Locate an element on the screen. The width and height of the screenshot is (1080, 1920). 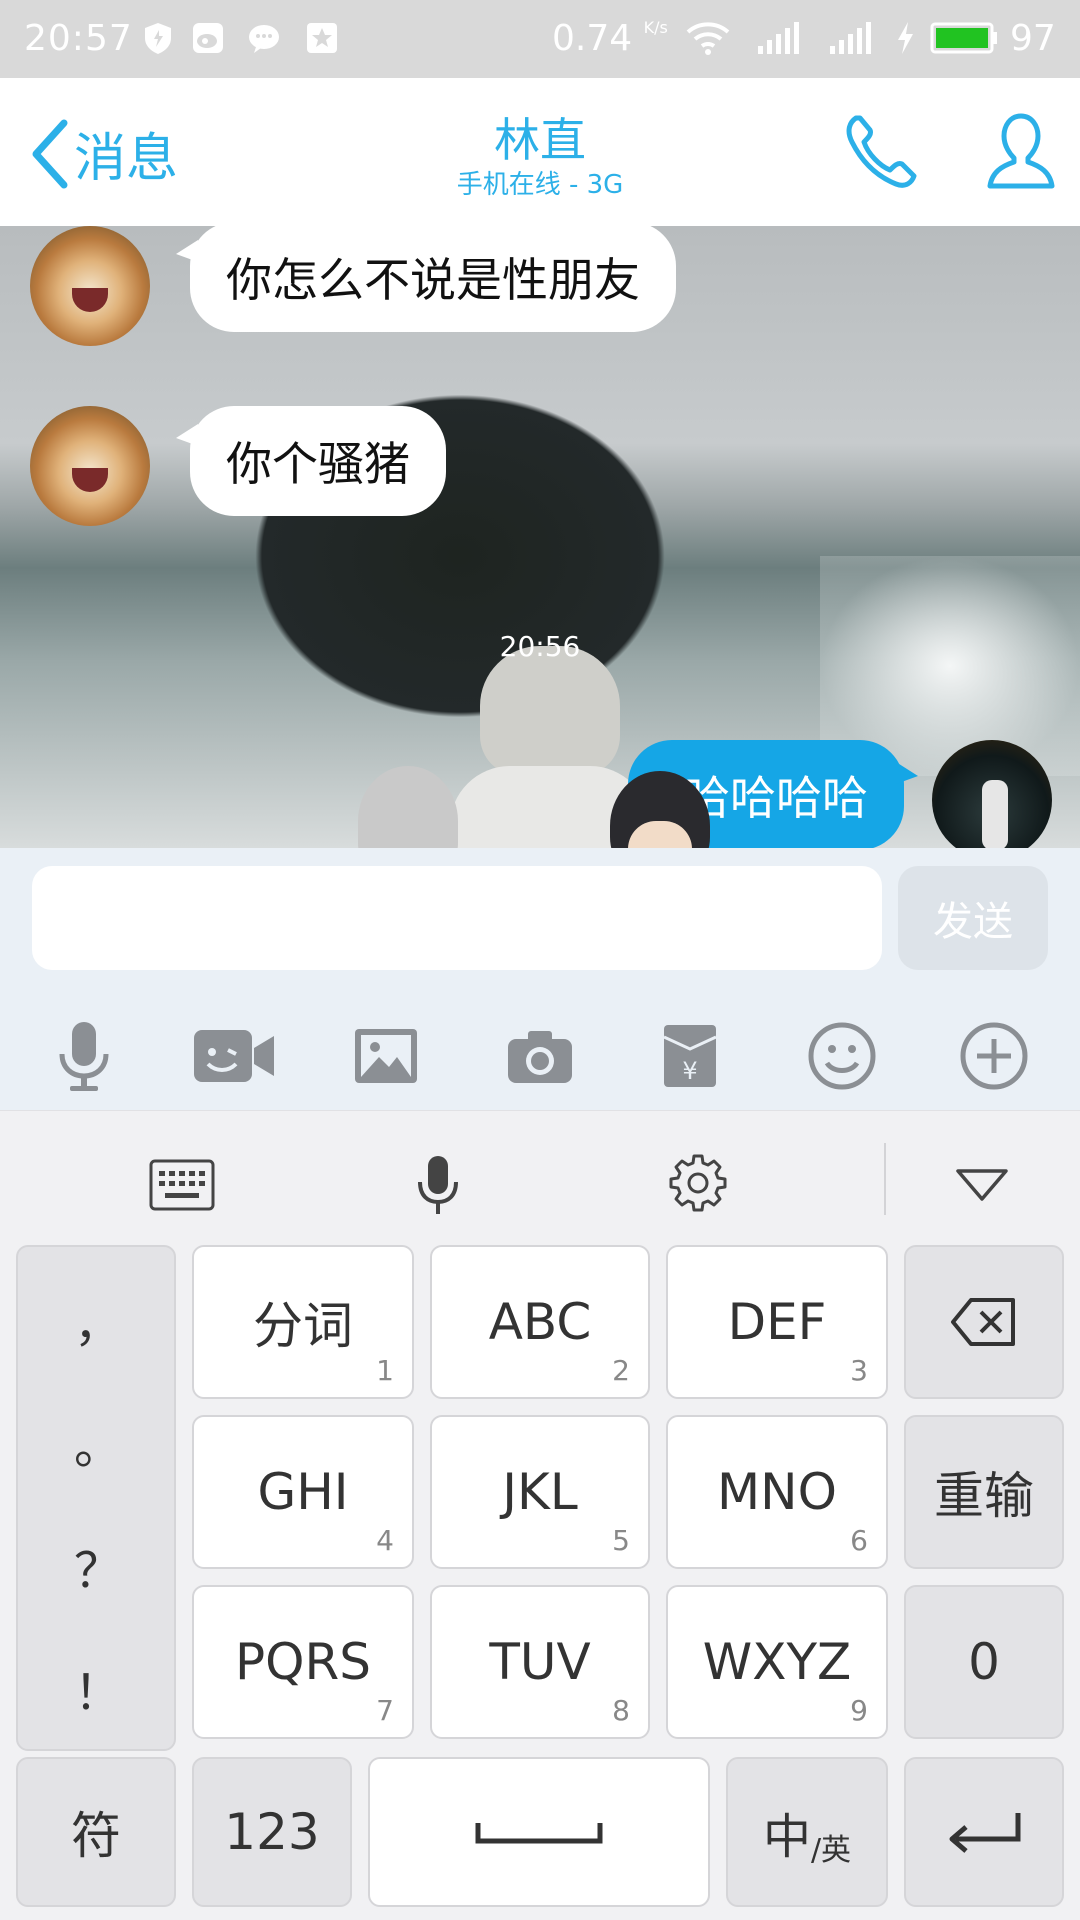
punctuation-column: ， 。 ？ ！ is located at coordinates (96, 1498).